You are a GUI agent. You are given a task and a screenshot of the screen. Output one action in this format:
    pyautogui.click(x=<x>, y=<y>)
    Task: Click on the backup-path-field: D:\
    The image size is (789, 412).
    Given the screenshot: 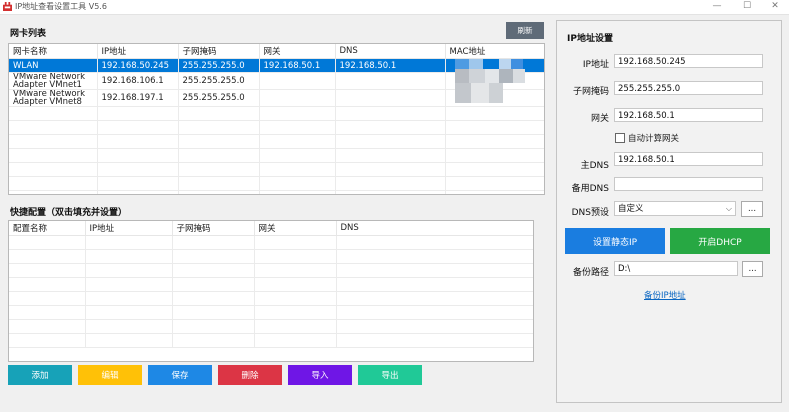 What is the action you would take?
    pyautogui.click(x=676, y=268)
    